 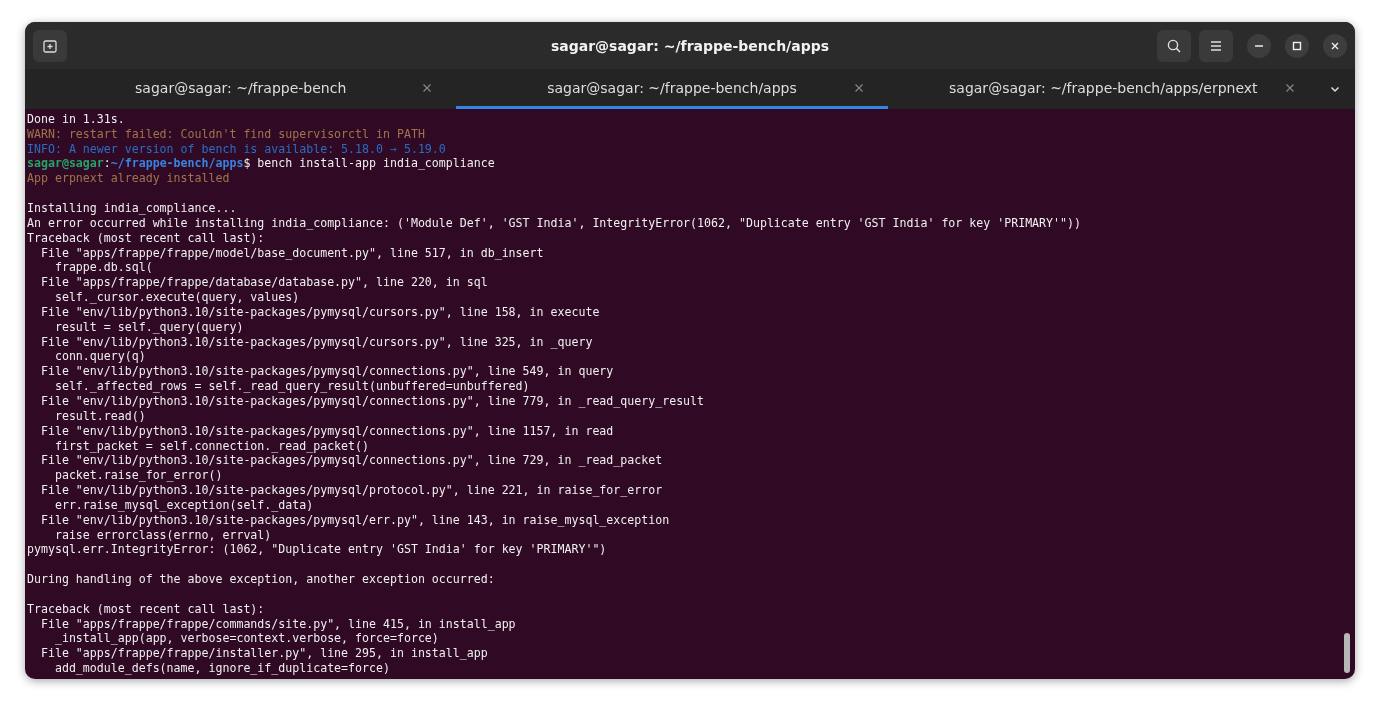 I want to click on output-line: self._cursor.execute(query, values), so click(x=176, y=297).